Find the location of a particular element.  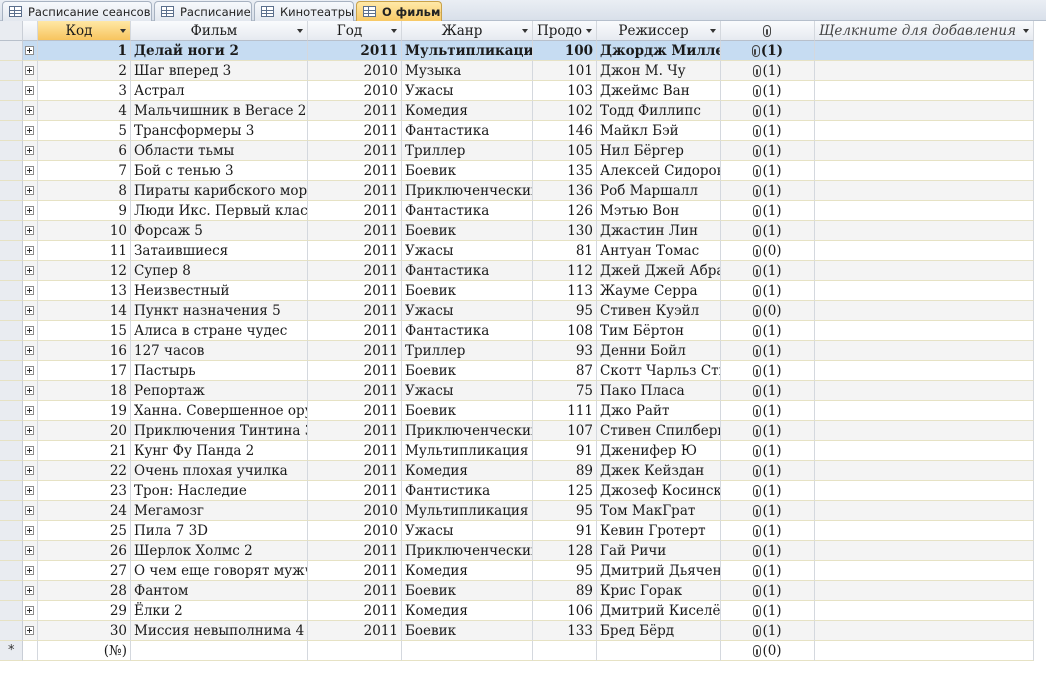

dropdown-arrow-icon is located at coordinates (300, 31).